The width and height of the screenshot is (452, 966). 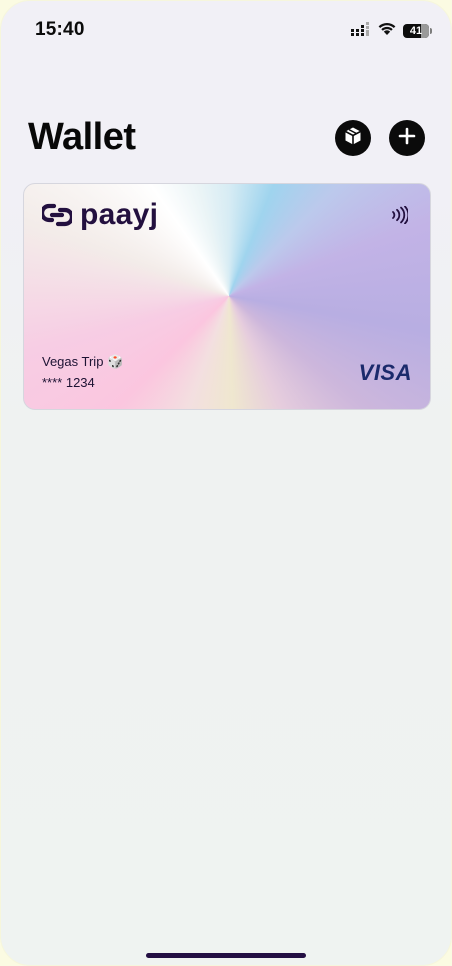 What do you see at coordinates (226, 141) in the screenshot?
I see `header: Wallet` at bounding box center [226, 141].